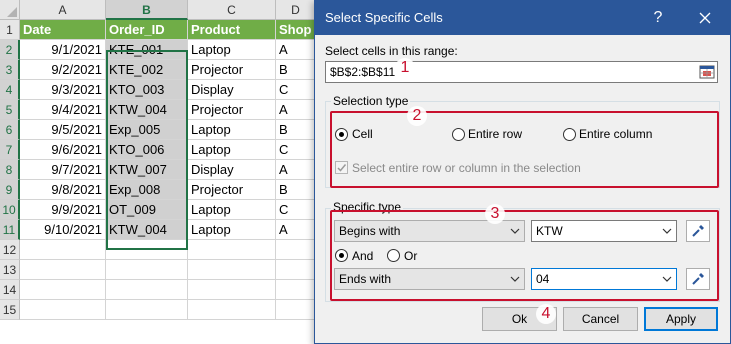  What do you see at coordinates (232, 10) in the screenshot?
I see `column-header-c: C` at bounding box center [232, 10].